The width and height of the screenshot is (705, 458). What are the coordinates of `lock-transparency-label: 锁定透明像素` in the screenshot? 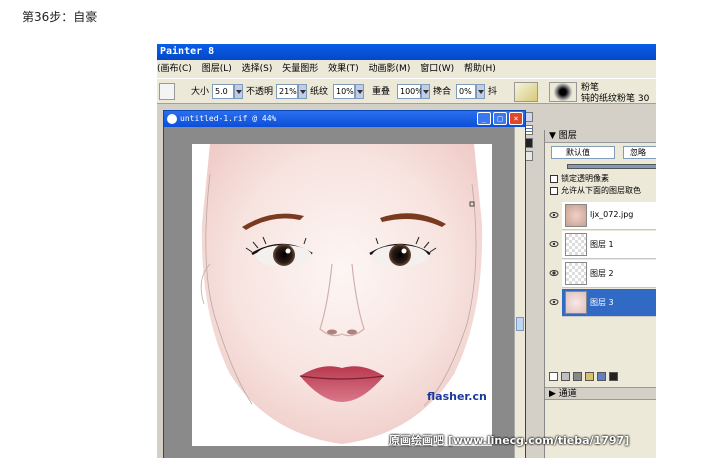 It's located at (585, 178).